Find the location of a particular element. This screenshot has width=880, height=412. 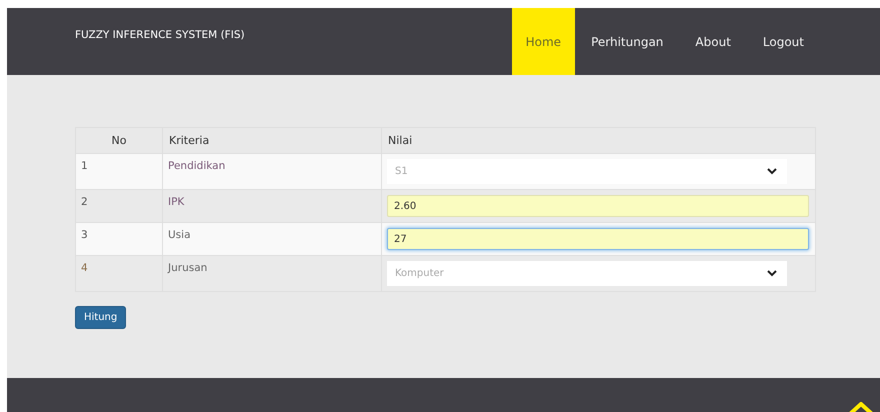

brand-title: FUZZY INFERENCE SYSTEM (FIS) is located at coordinates (160, 35).